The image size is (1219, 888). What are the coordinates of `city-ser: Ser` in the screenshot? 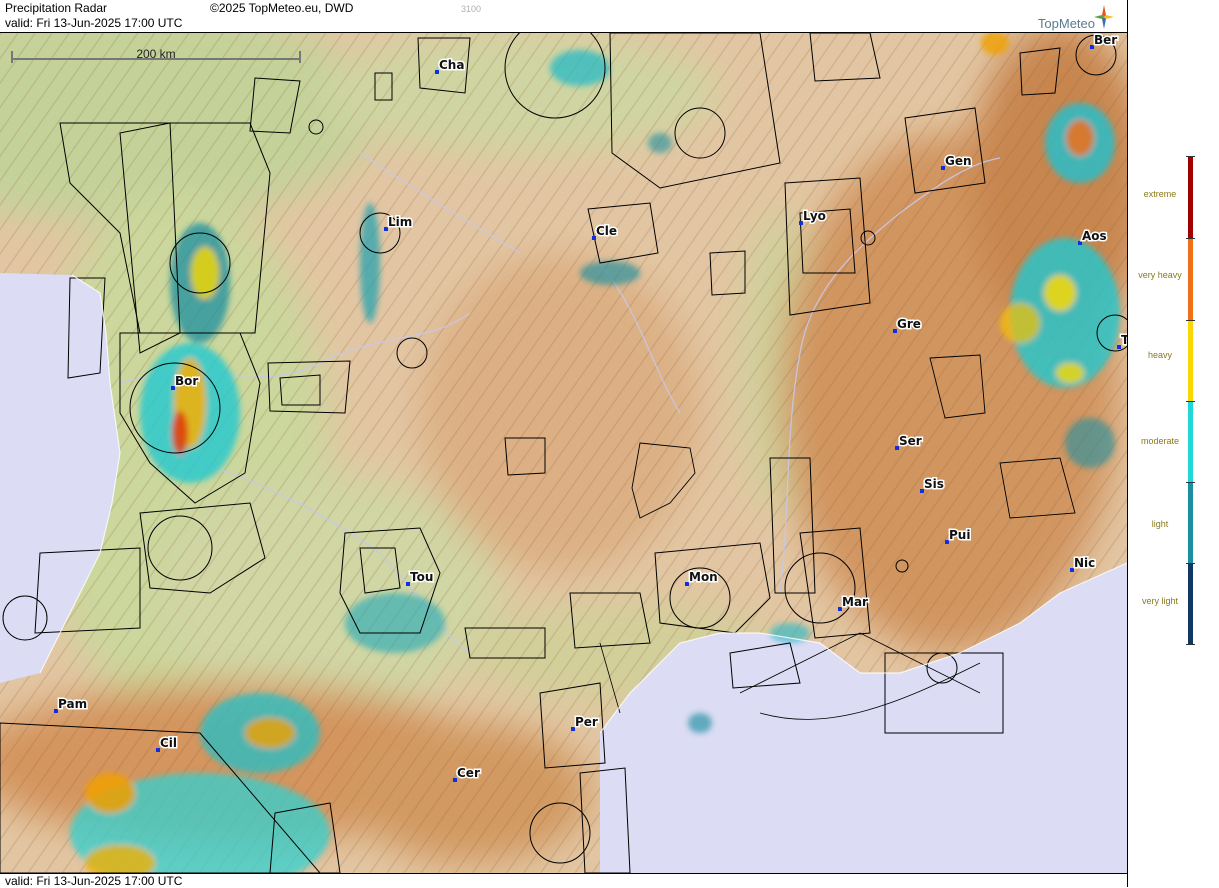 It's located at (909, 441).